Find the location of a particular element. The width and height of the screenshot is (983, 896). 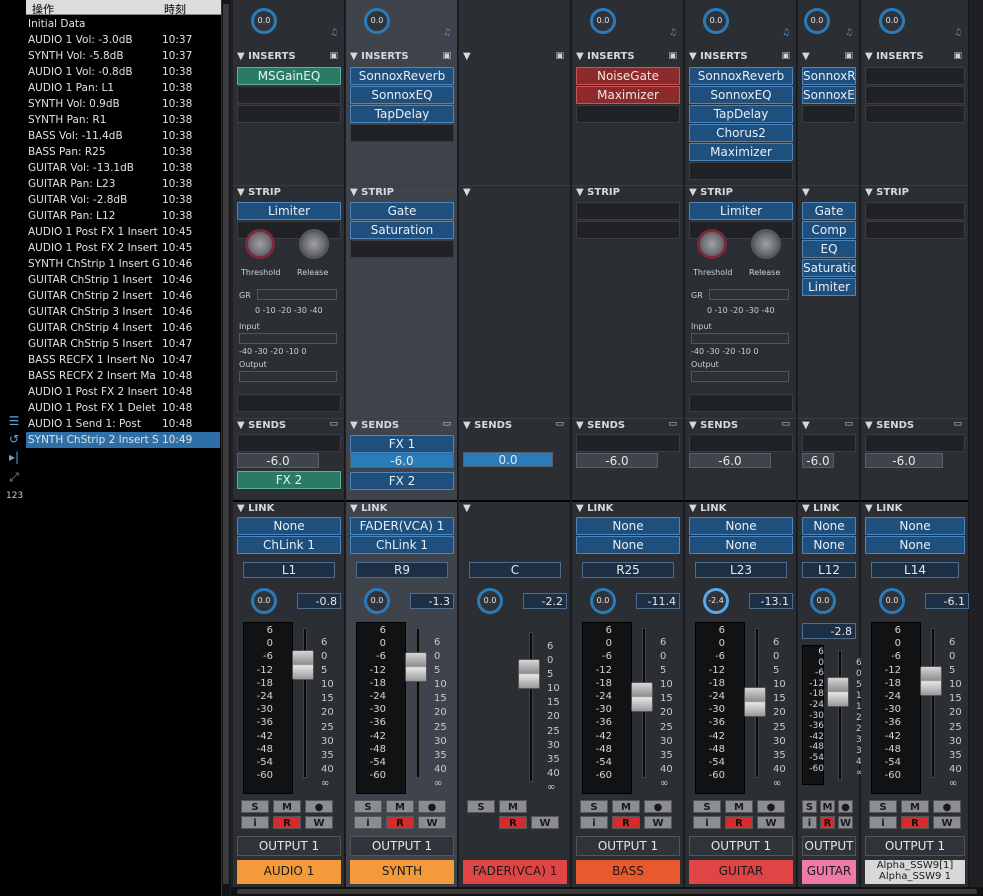

history-row: GUITAR ChStrip 4 Insert 10:46 is located at coordinates (123, 328).